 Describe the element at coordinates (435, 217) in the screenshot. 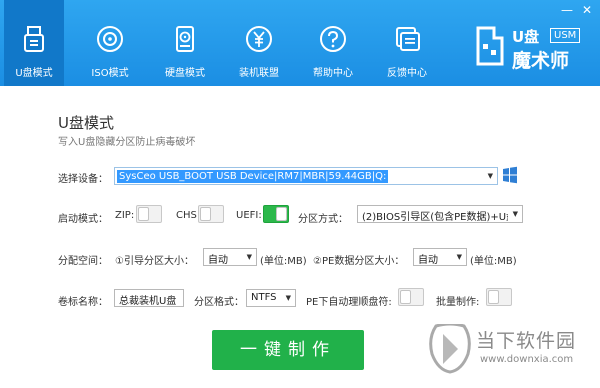

I see `partition-method-value: (2)BIOS引导区(包含PE数据)+U盘` at that location.